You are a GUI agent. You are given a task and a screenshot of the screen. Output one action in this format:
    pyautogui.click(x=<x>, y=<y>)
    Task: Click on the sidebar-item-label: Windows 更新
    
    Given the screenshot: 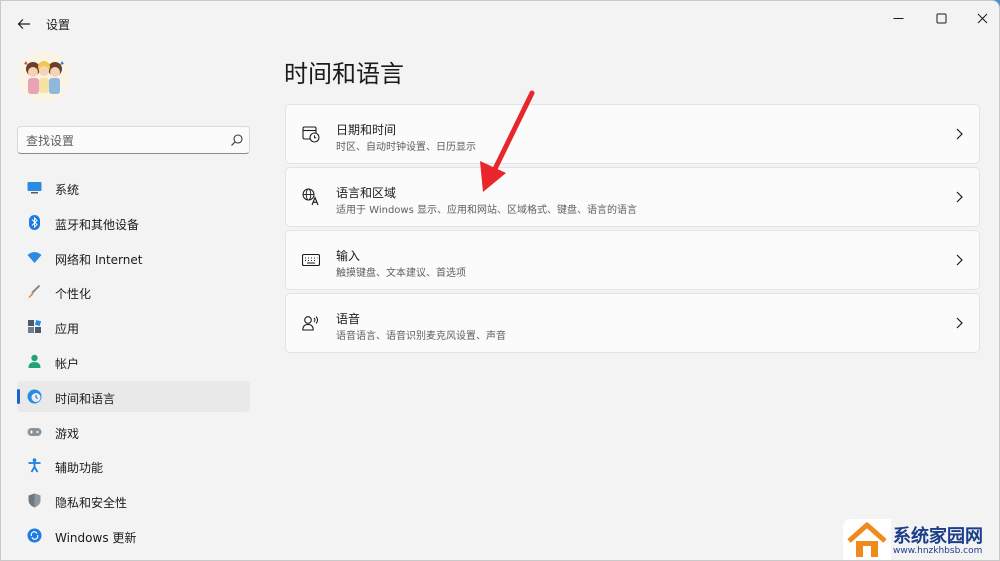 What is the action you would take?
    pyautogui.click(x=96, y=537)
    